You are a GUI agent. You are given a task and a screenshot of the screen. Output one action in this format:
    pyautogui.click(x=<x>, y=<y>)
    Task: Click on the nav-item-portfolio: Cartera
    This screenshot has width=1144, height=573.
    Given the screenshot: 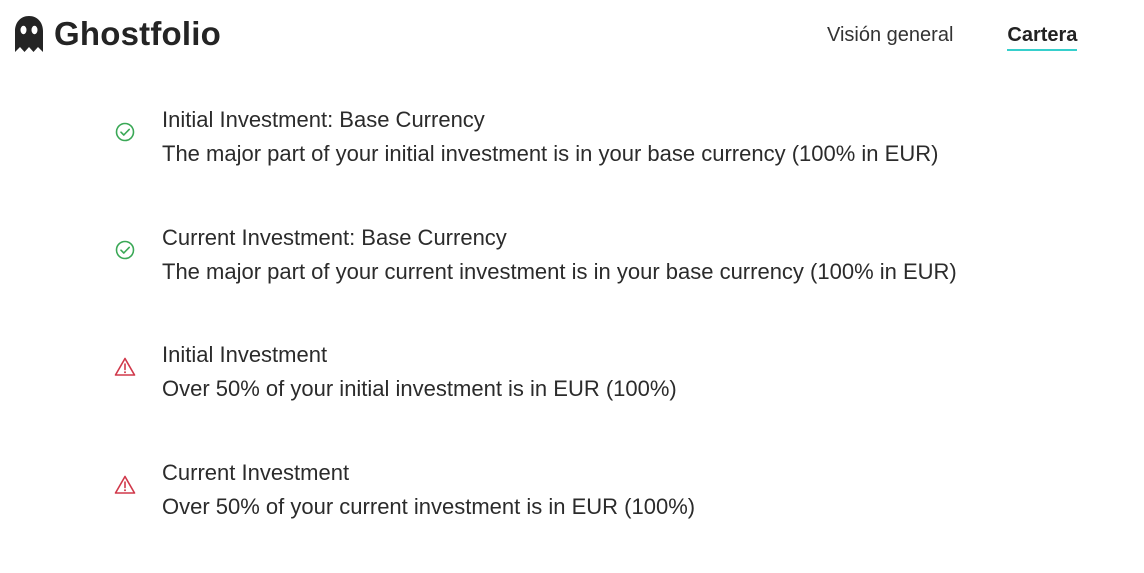 What is the action you would take?
    pyautogui.click(x=1042, y=36)
    